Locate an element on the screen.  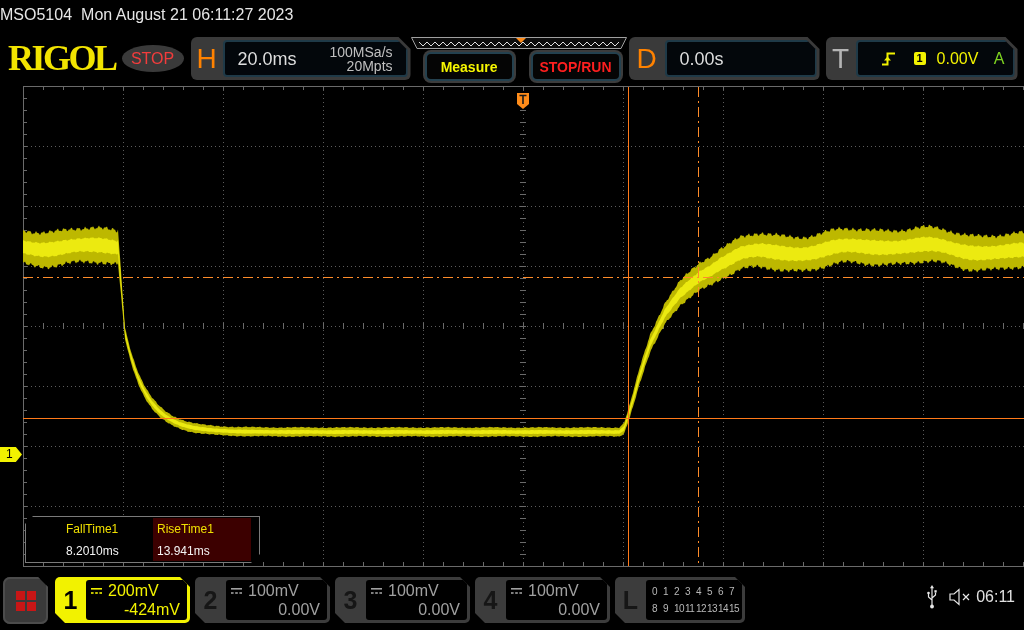
delay-panel: D 0.00s is located at coordinates (724, 58).